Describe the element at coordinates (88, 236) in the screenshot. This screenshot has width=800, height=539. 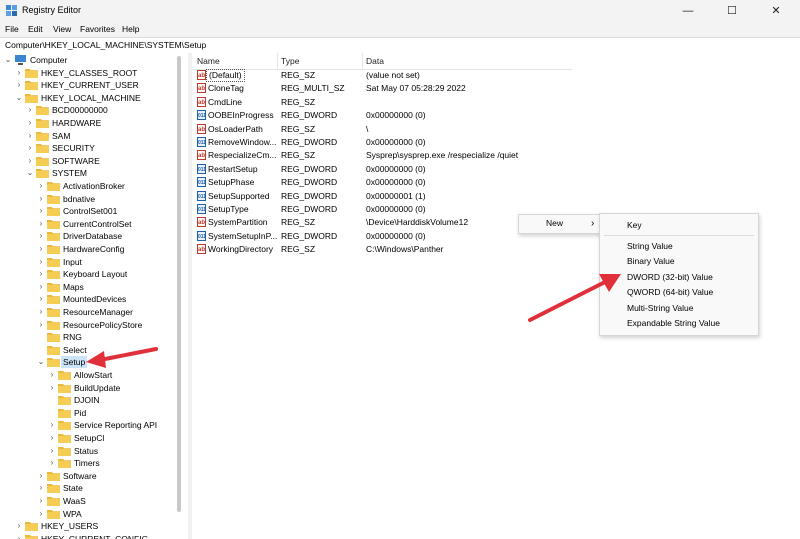
I see `tree-node-driverdatabase: › DriverDatabase` at that location.